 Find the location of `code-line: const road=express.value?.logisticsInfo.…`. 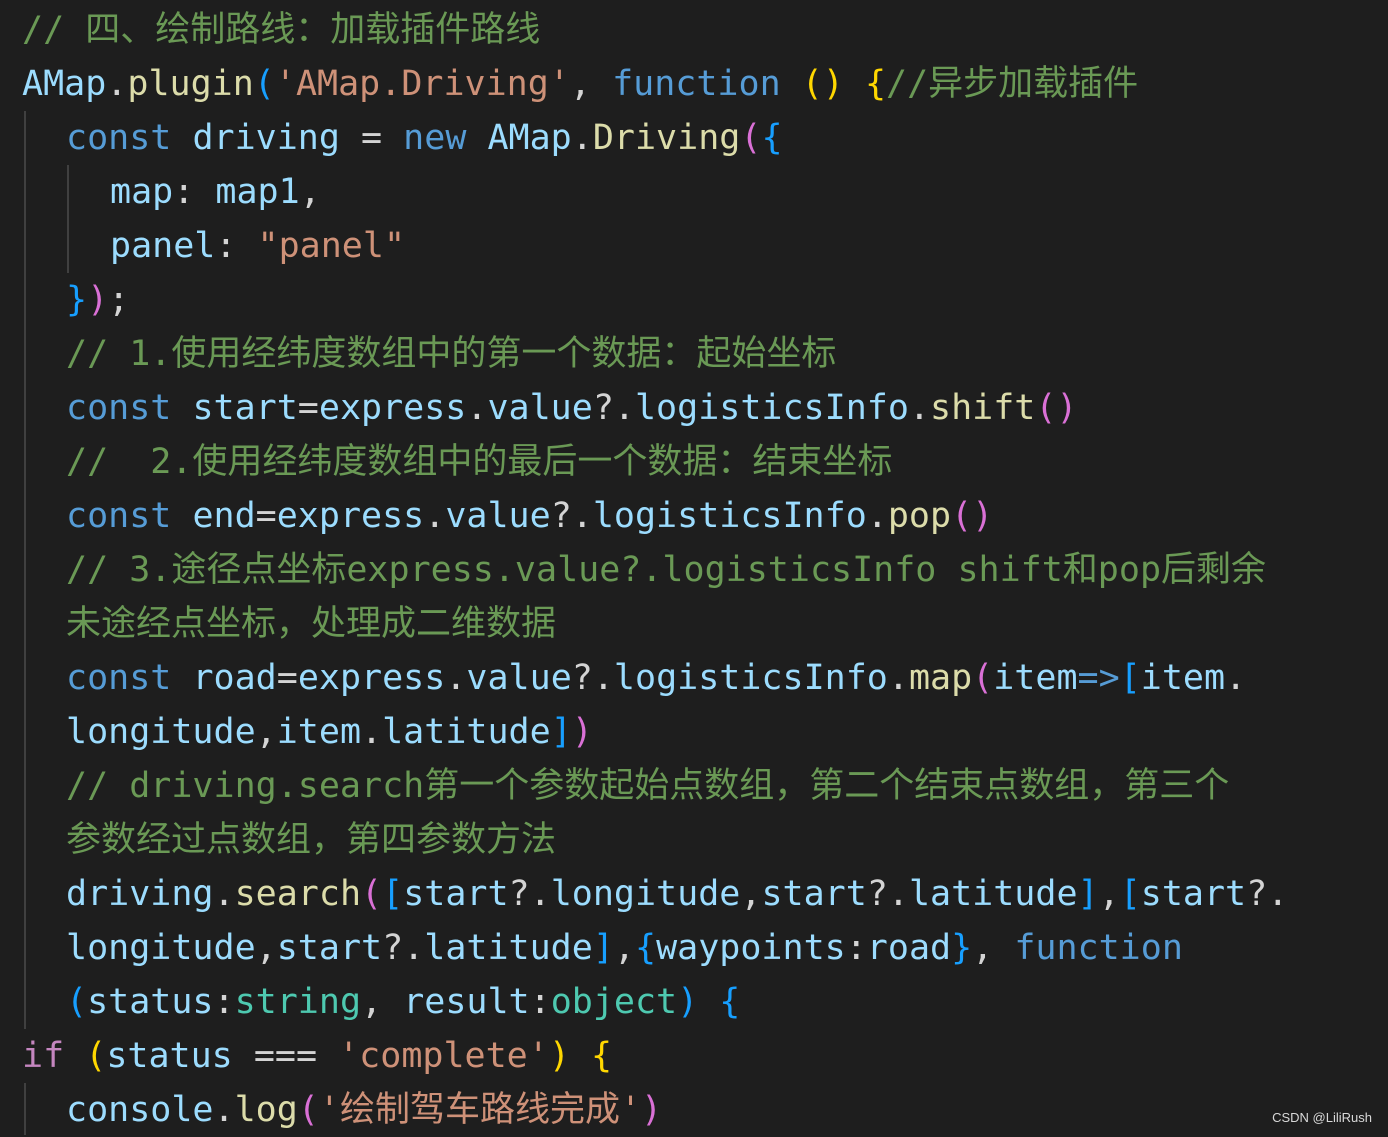

code-line: const road=express.value?.logisticsInfo.… is located at coordinates (656, 678).